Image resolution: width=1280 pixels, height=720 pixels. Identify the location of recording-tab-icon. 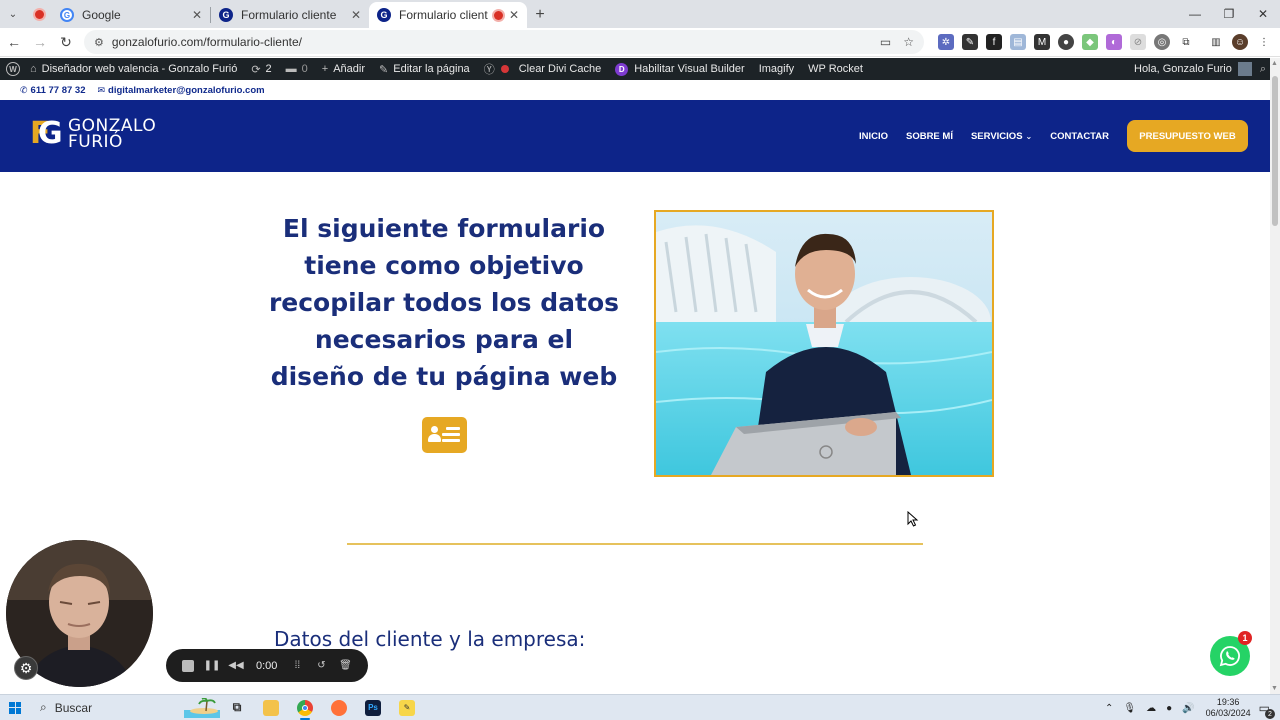
(39, 14).